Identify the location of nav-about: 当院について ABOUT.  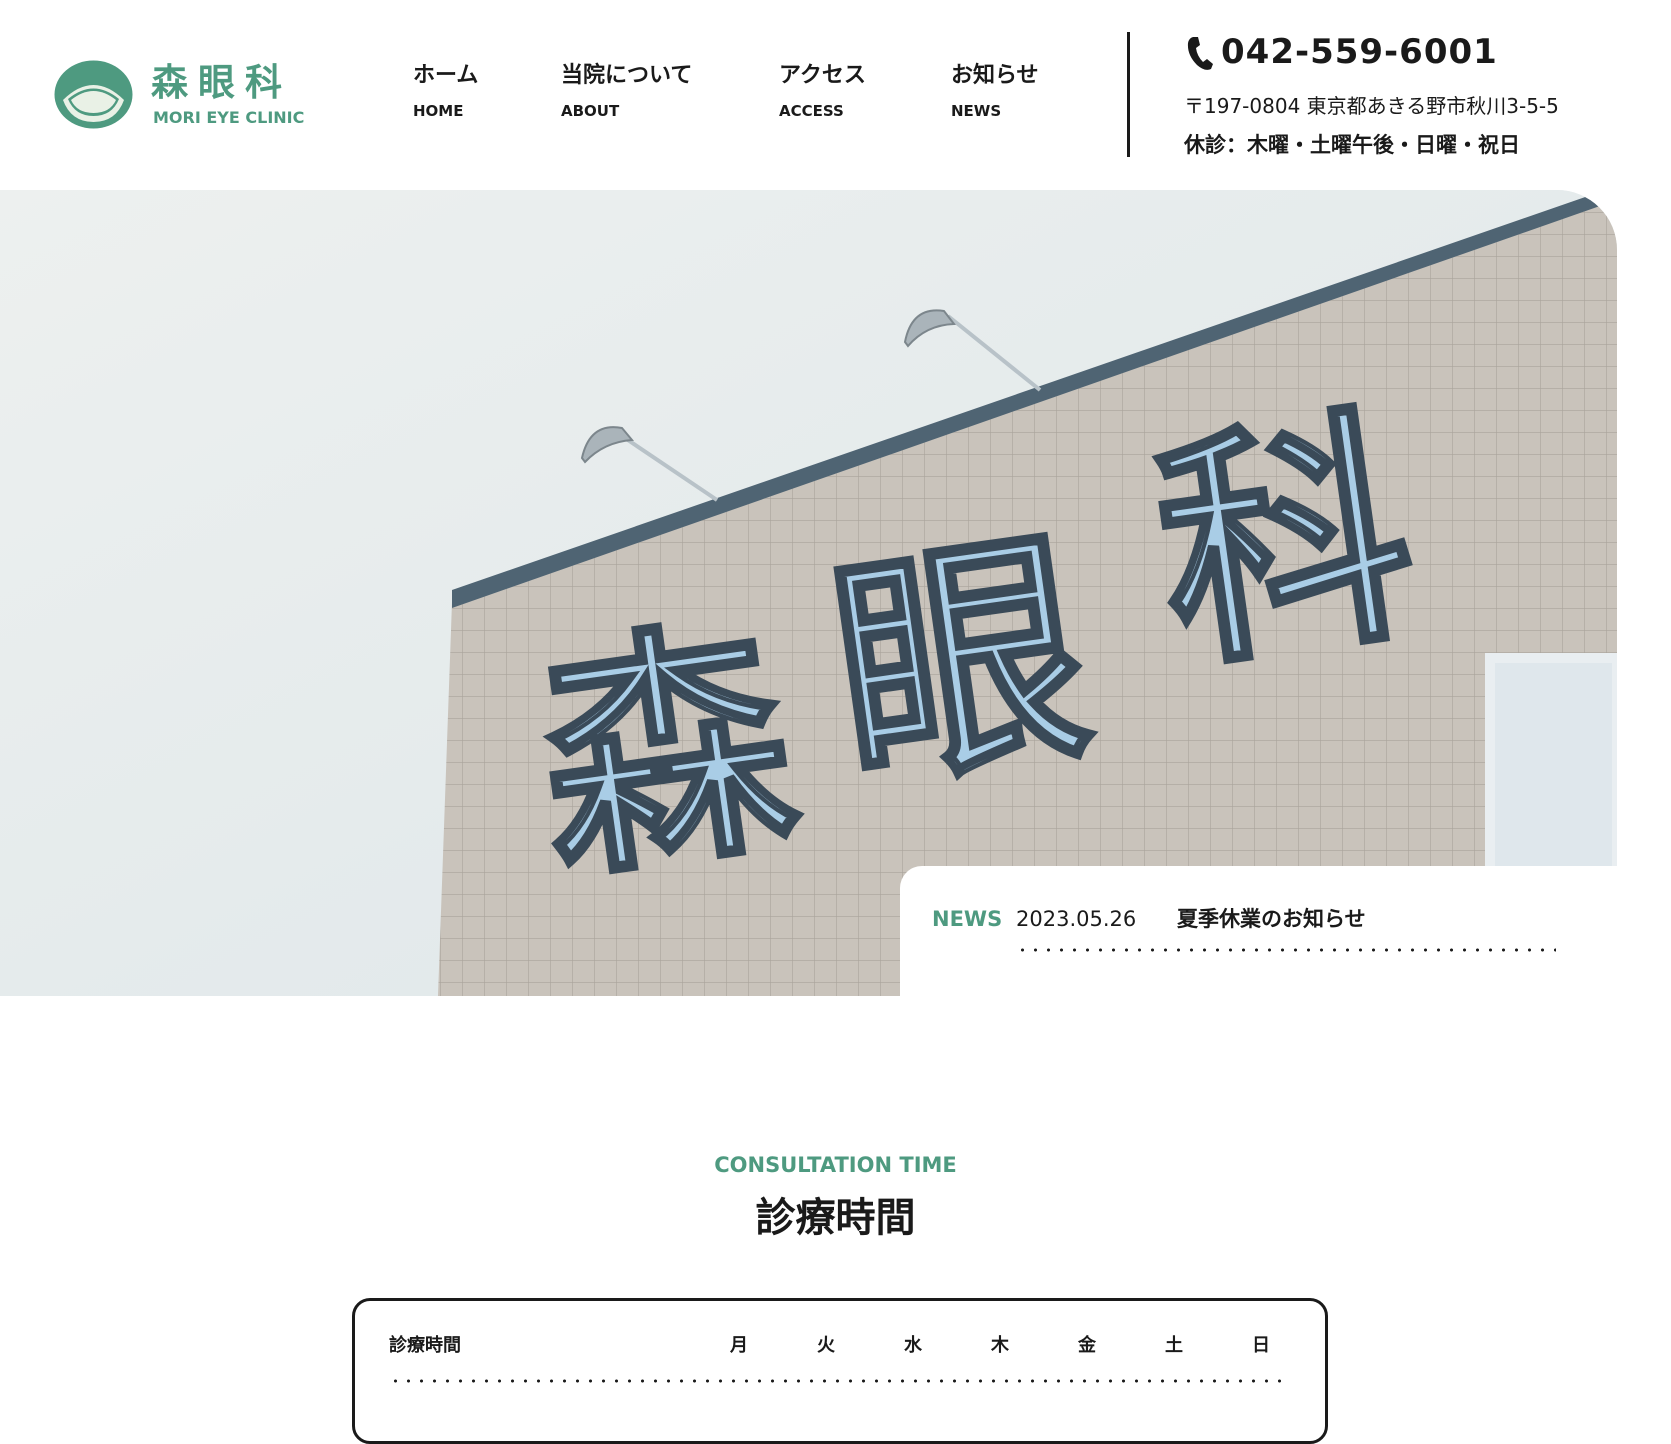
(626, 90).